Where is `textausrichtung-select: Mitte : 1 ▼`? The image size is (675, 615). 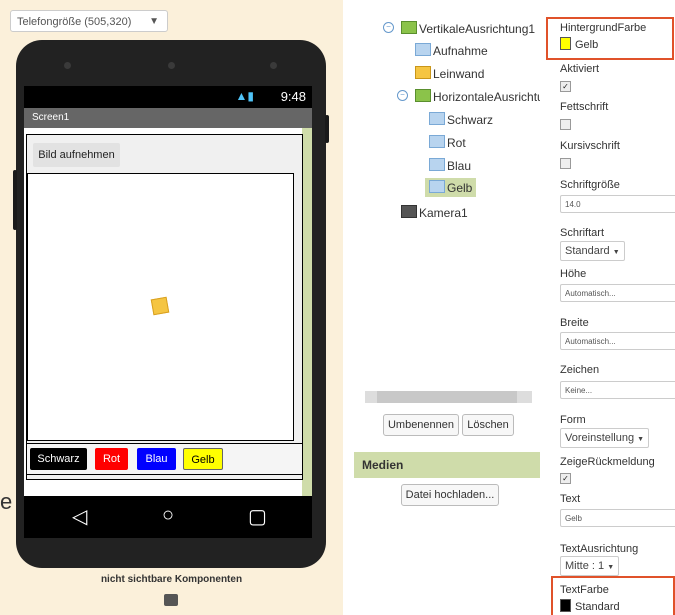 textausrichtung-select: Mitte : 1 ▼ is located at coordinates (590, 566).